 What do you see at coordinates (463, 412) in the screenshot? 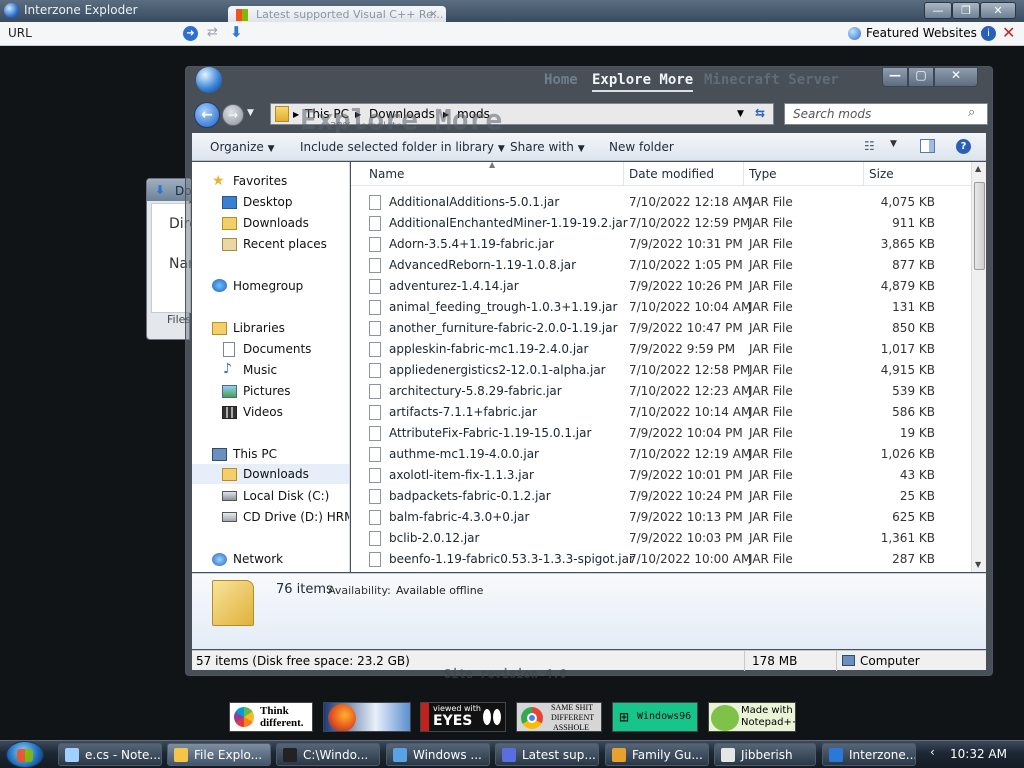
I see `file-name: artifacts-7.1.1+fabric.jar` at bounding box center [463, 412].